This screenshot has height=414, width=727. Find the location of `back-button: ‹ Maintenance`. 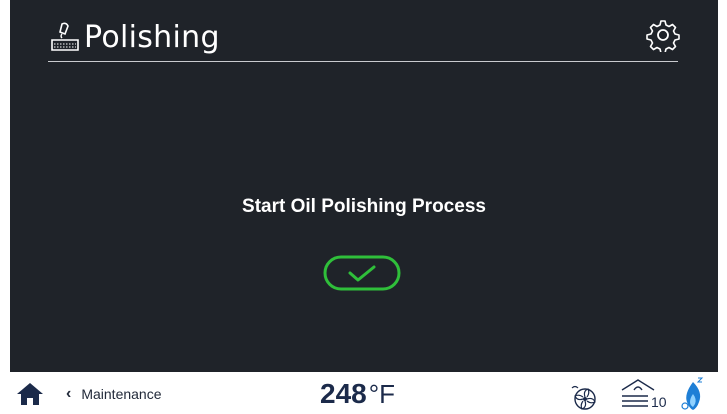

back-button: ‹ Maintenance is located at coordinates (114, 394).